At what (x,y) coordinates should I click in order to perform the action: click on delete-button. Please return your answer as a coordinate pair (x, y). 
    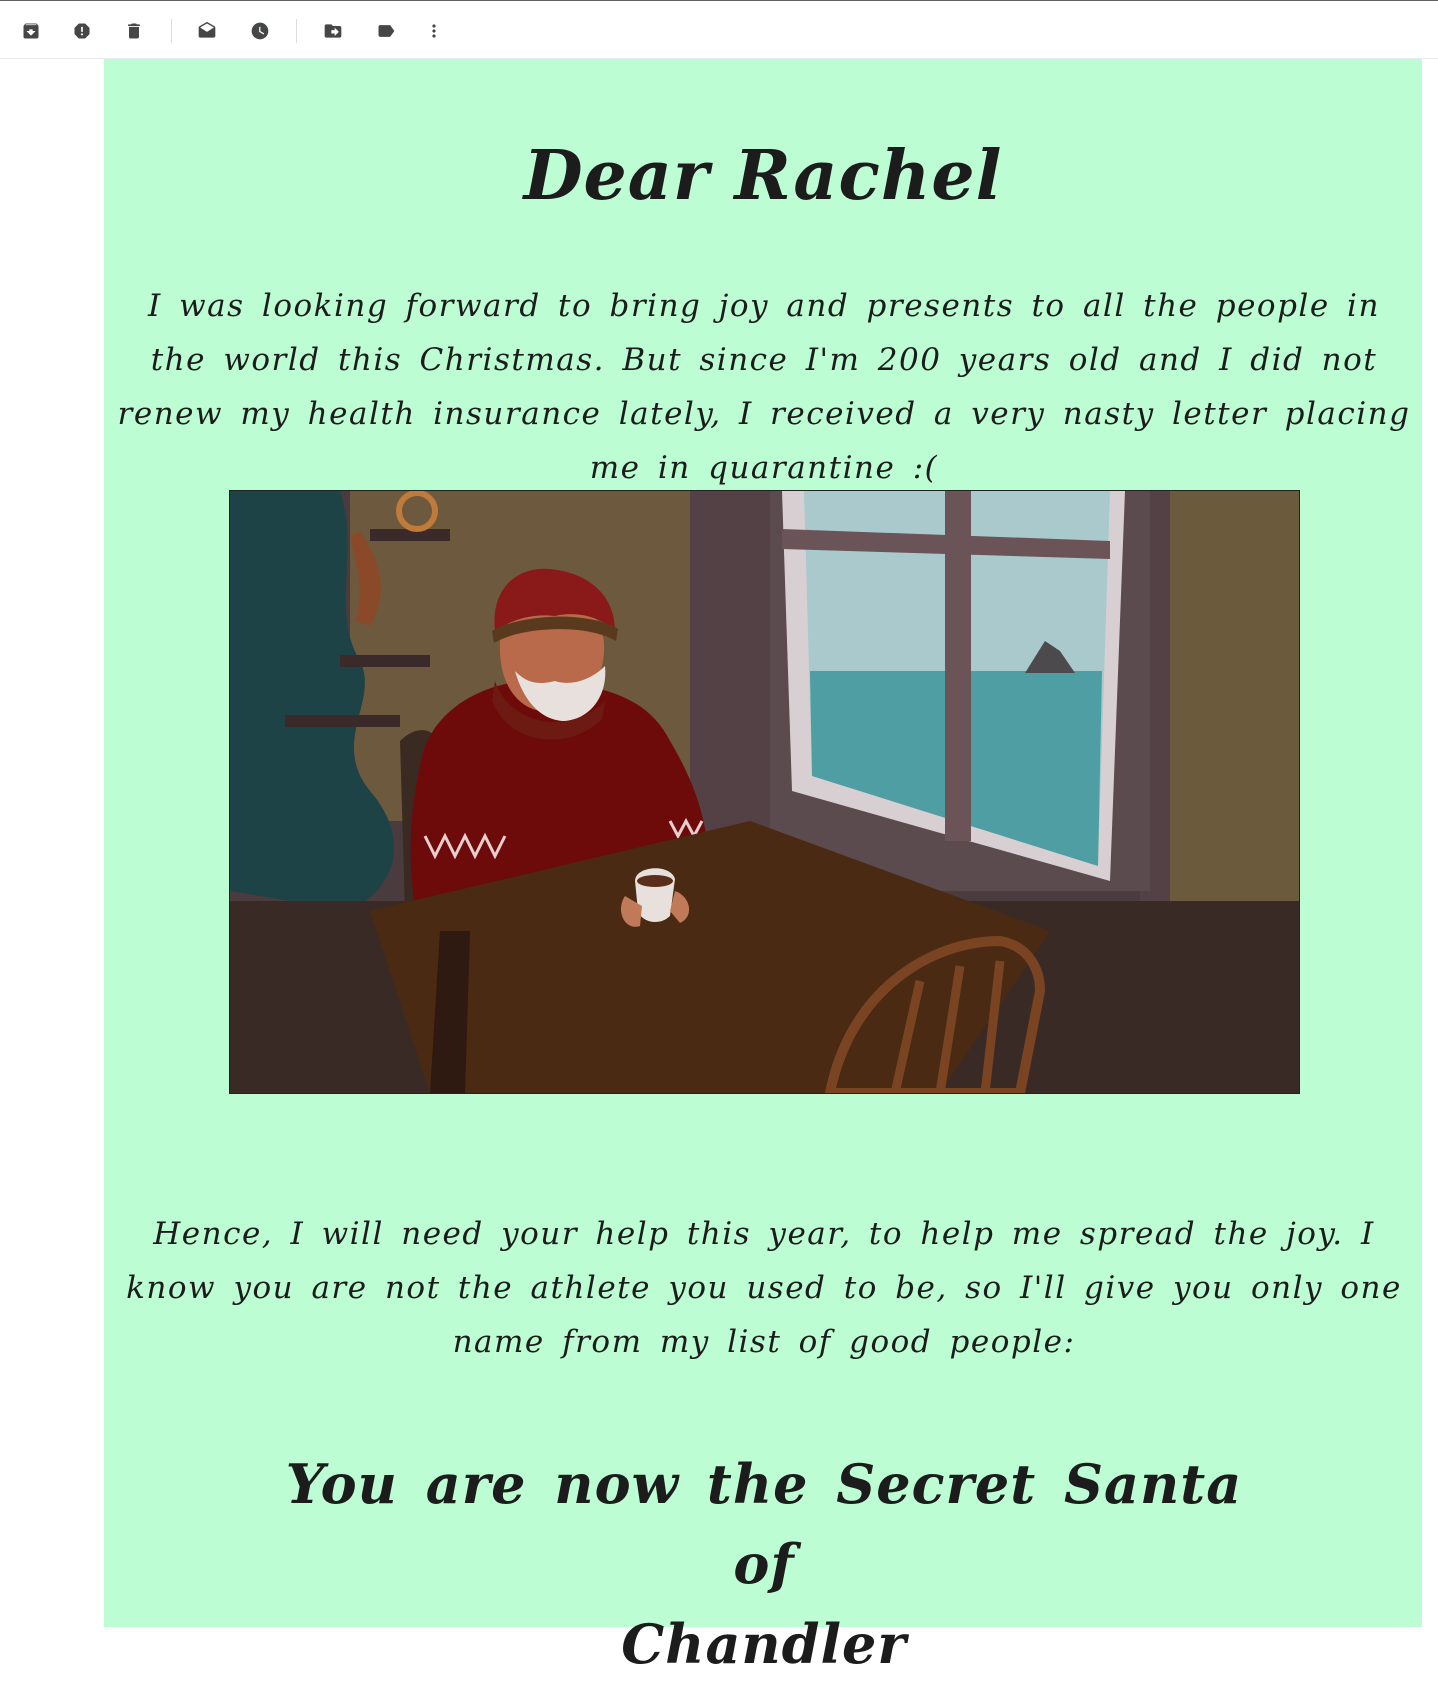
    Looking at the image, I should click on (134, 31).